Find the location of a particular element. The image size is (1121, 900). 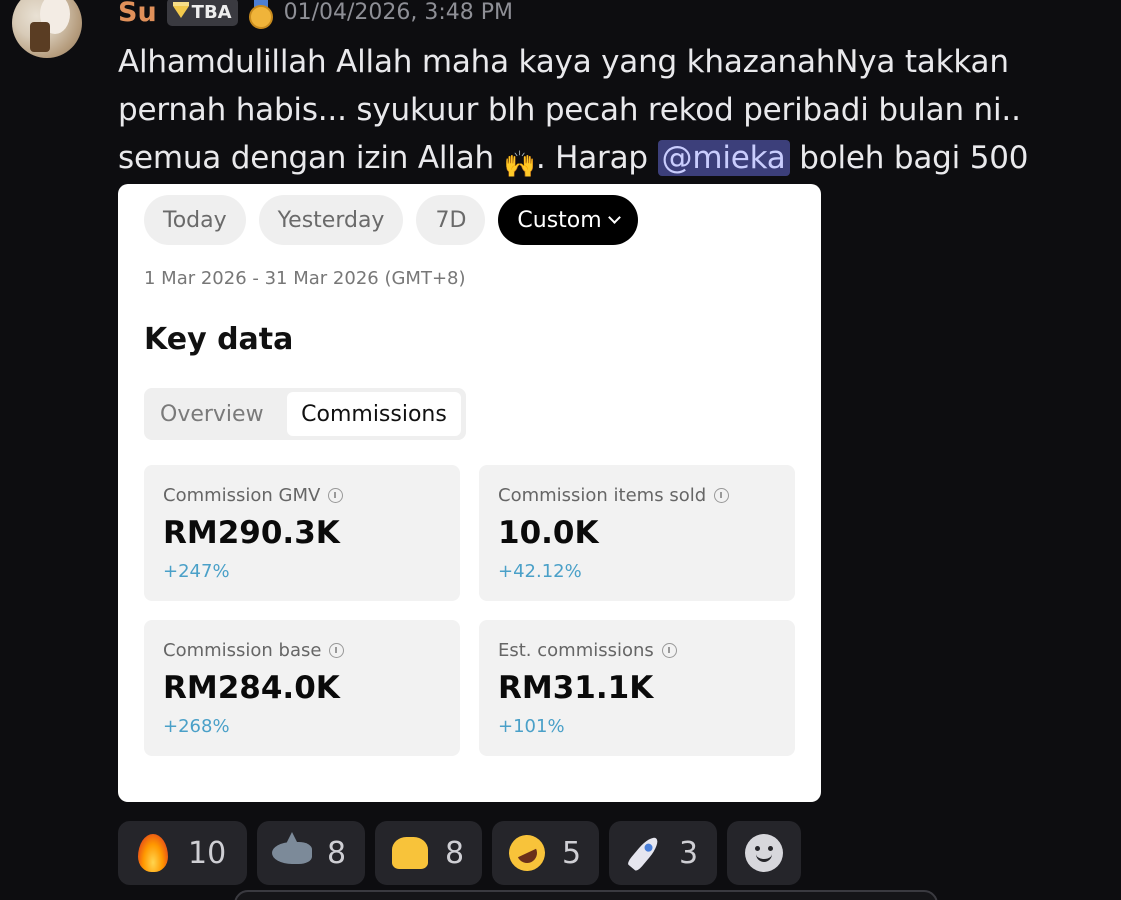

metric-label: Commission GMV is located at coordinates (253, 495).